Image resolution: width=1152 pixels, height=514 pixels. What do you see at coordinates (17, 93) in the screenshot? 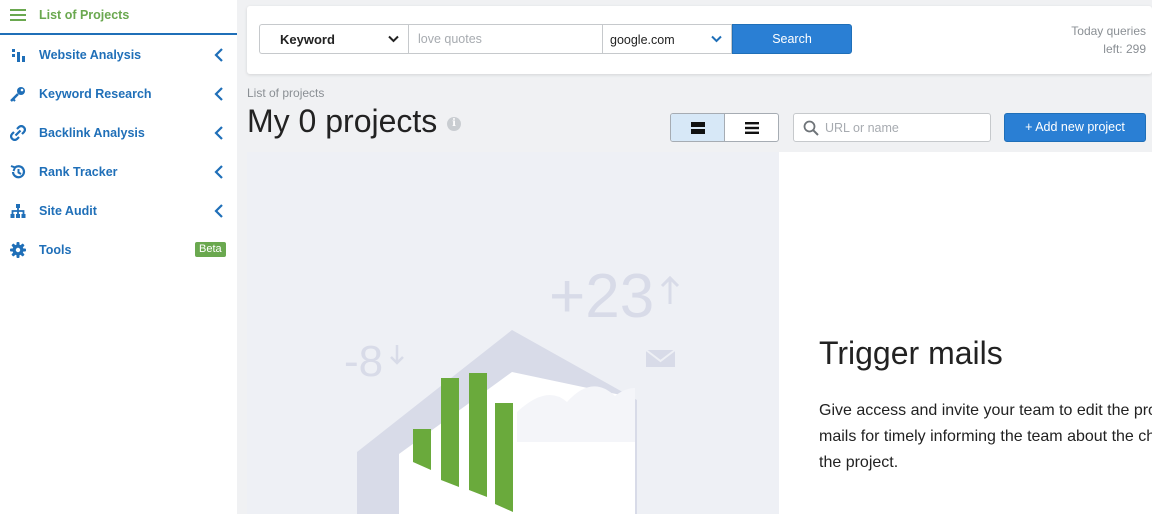
I see `key-icon` at bounding box center [17, 93].